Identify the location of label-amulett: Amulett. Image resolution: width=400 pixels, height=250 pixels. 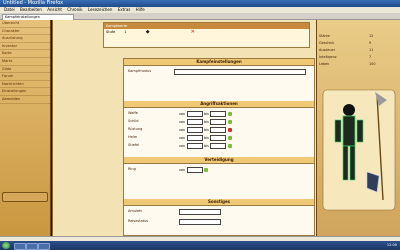
(135, 211).